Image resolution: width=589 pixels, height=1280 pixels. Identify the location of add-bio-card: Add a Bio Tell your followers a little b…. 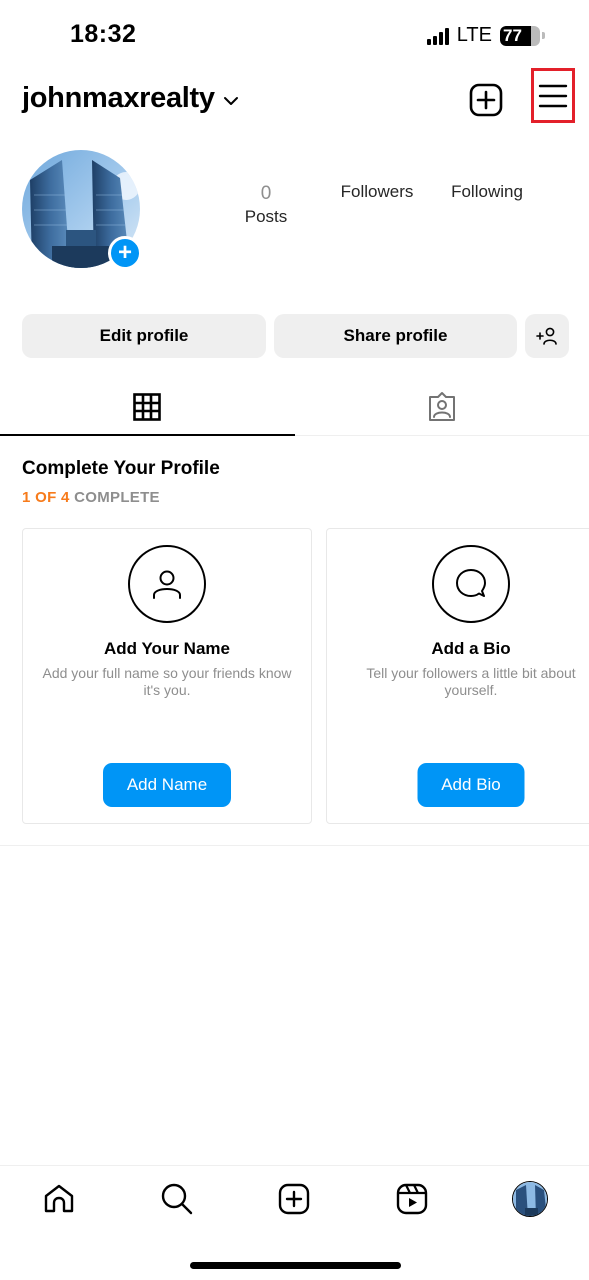
(457, 676).